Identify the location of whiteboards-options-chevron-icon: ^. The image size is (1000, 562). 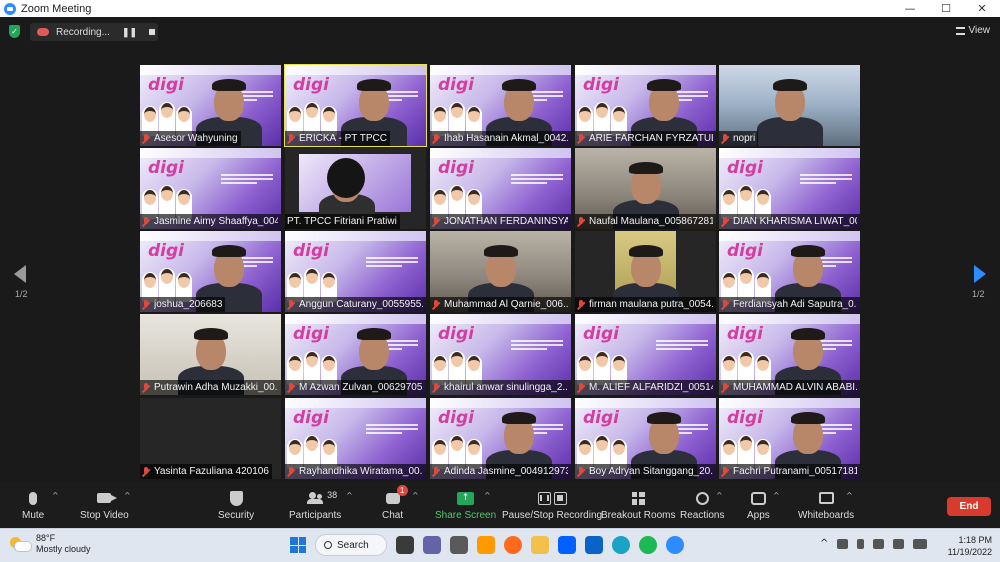
(849, 495).